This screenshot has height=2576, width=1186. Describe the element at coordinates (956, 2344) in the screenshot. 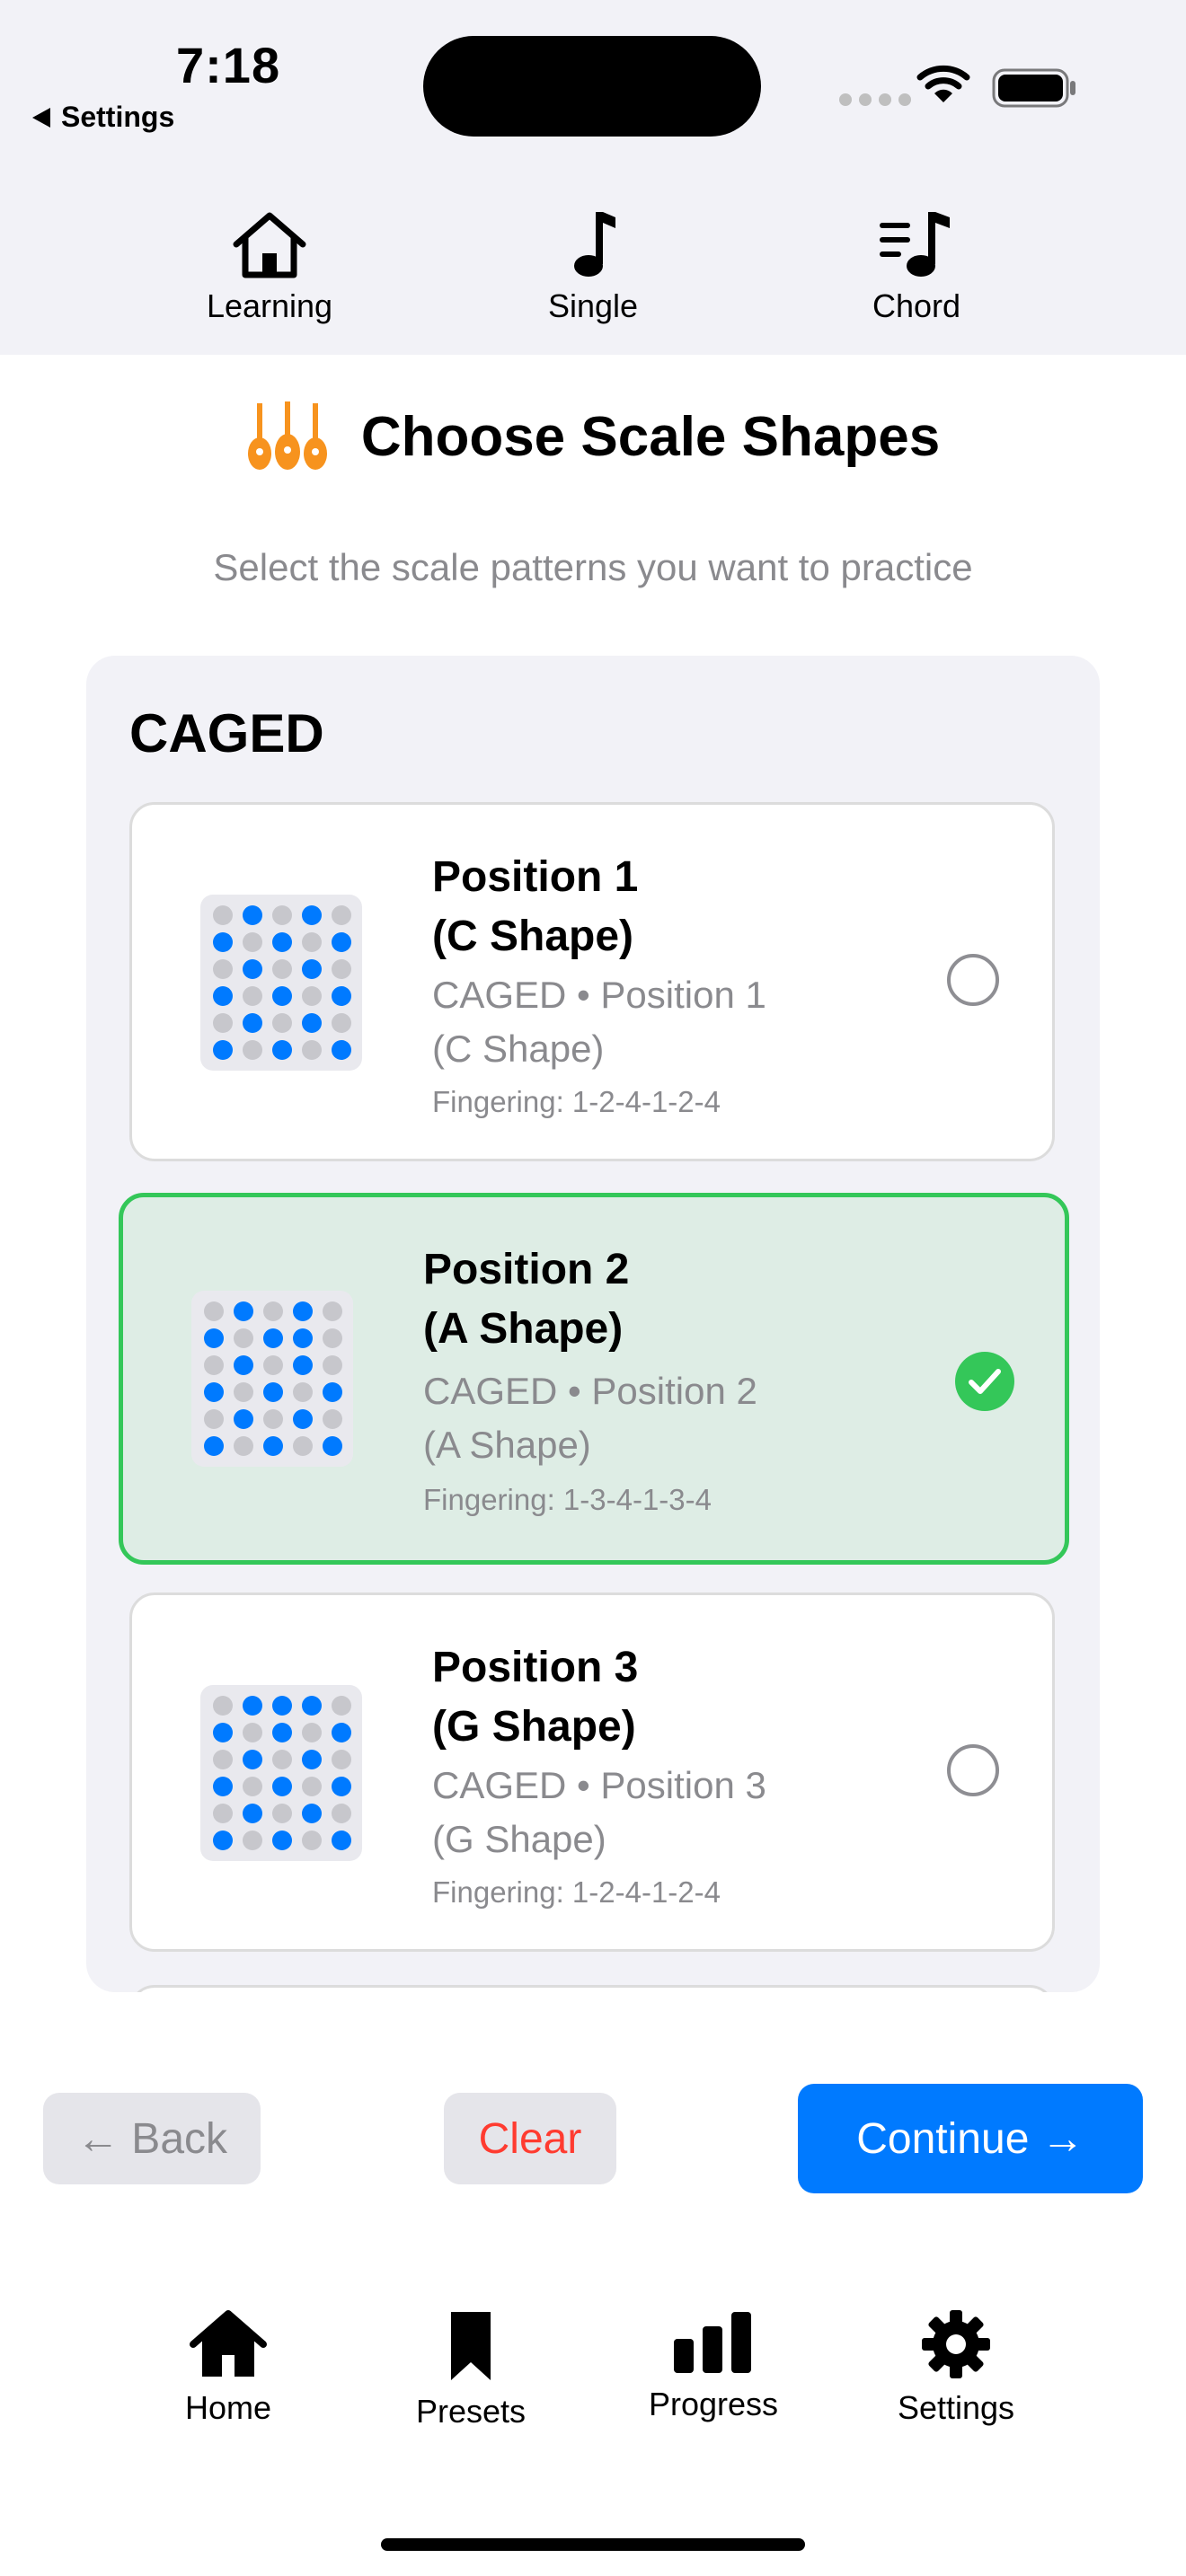

I see `gear-icon` at that location.